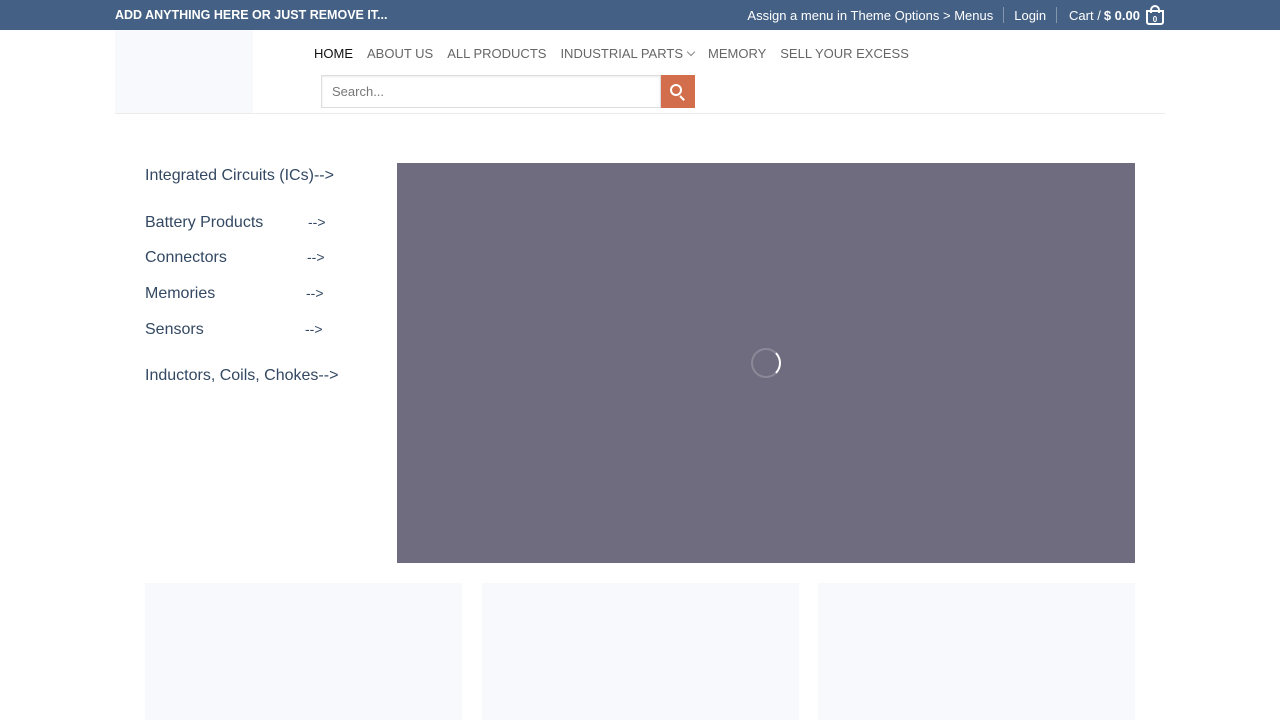 Image resolution: width=1280 pixels, height=720 pixels. I want to click on category-label: Inductors, Coils, Chokes-->, so click(242, 375).